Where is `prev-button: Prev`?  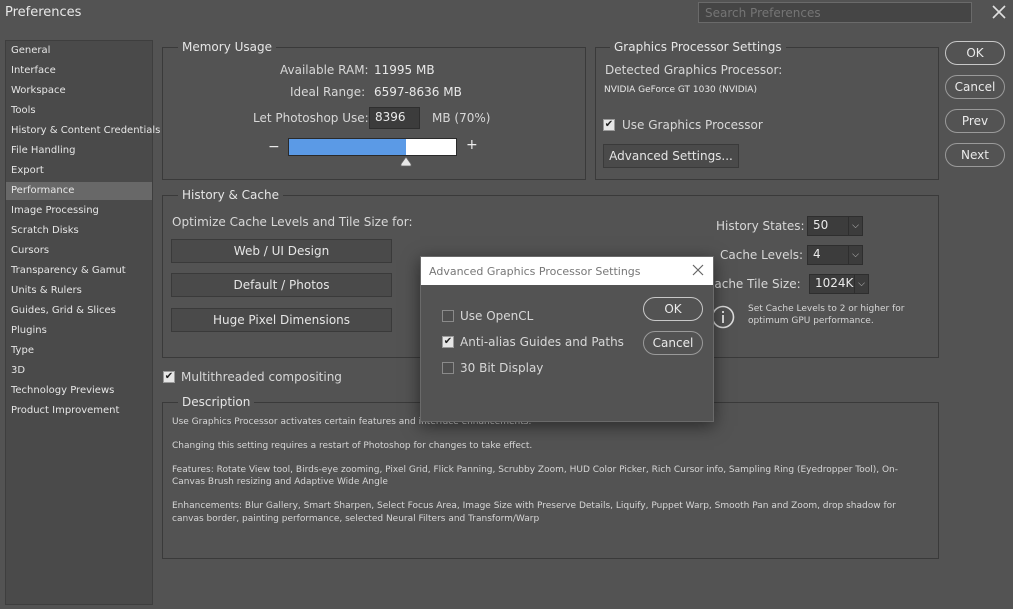 prev-button: Prev is located at coordinates (975, 121).